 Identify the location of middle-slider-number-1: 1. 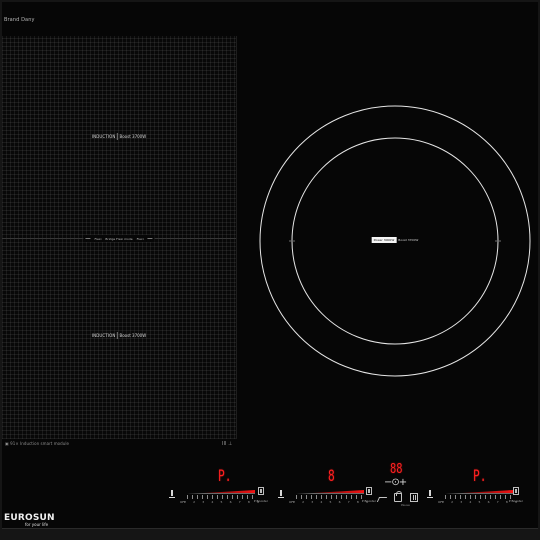
(294, 502).